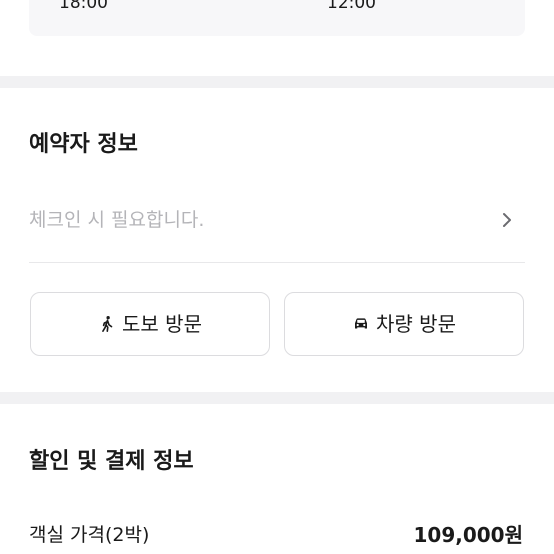 The image size is (554, 554). I want to click on room-price-value: 109,000원, so click(468, 535).